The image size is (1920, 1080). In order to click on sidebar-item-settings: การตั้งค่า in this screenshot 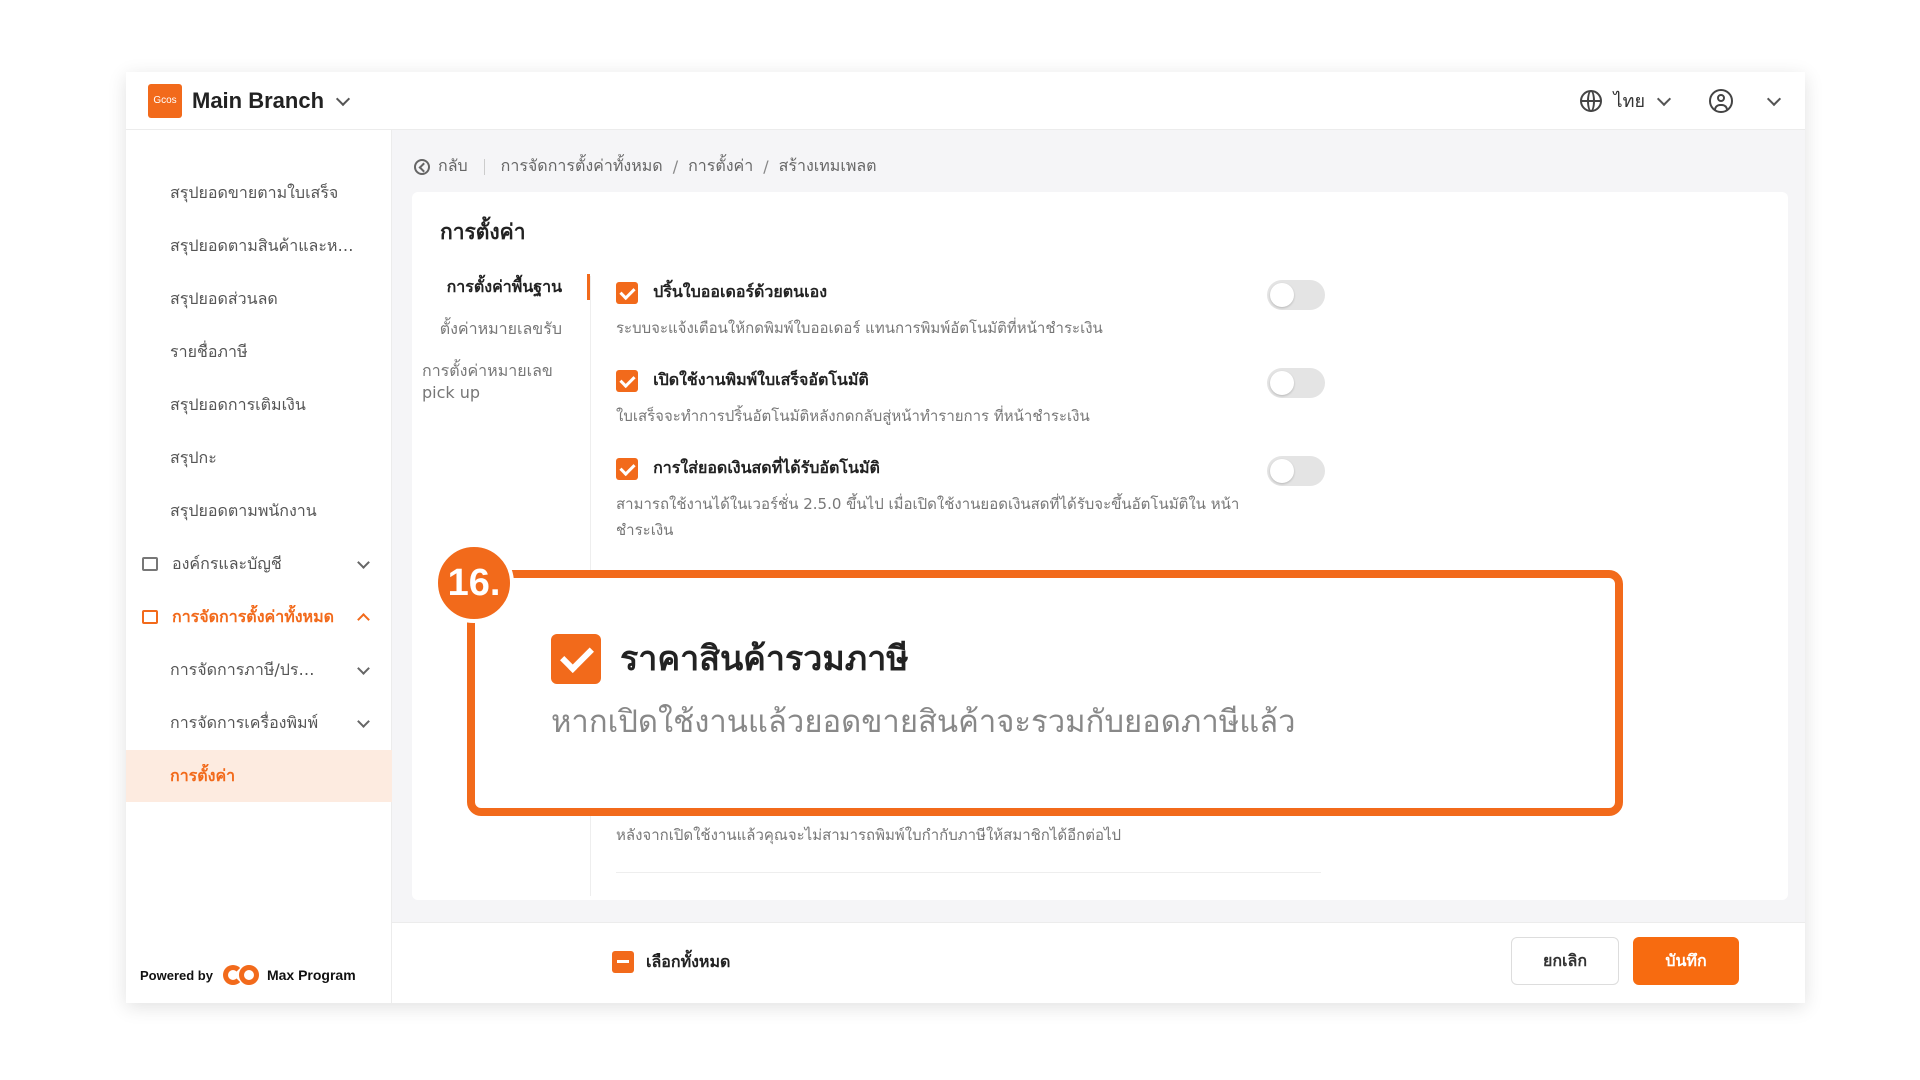, I will do `click(259, 776)`.